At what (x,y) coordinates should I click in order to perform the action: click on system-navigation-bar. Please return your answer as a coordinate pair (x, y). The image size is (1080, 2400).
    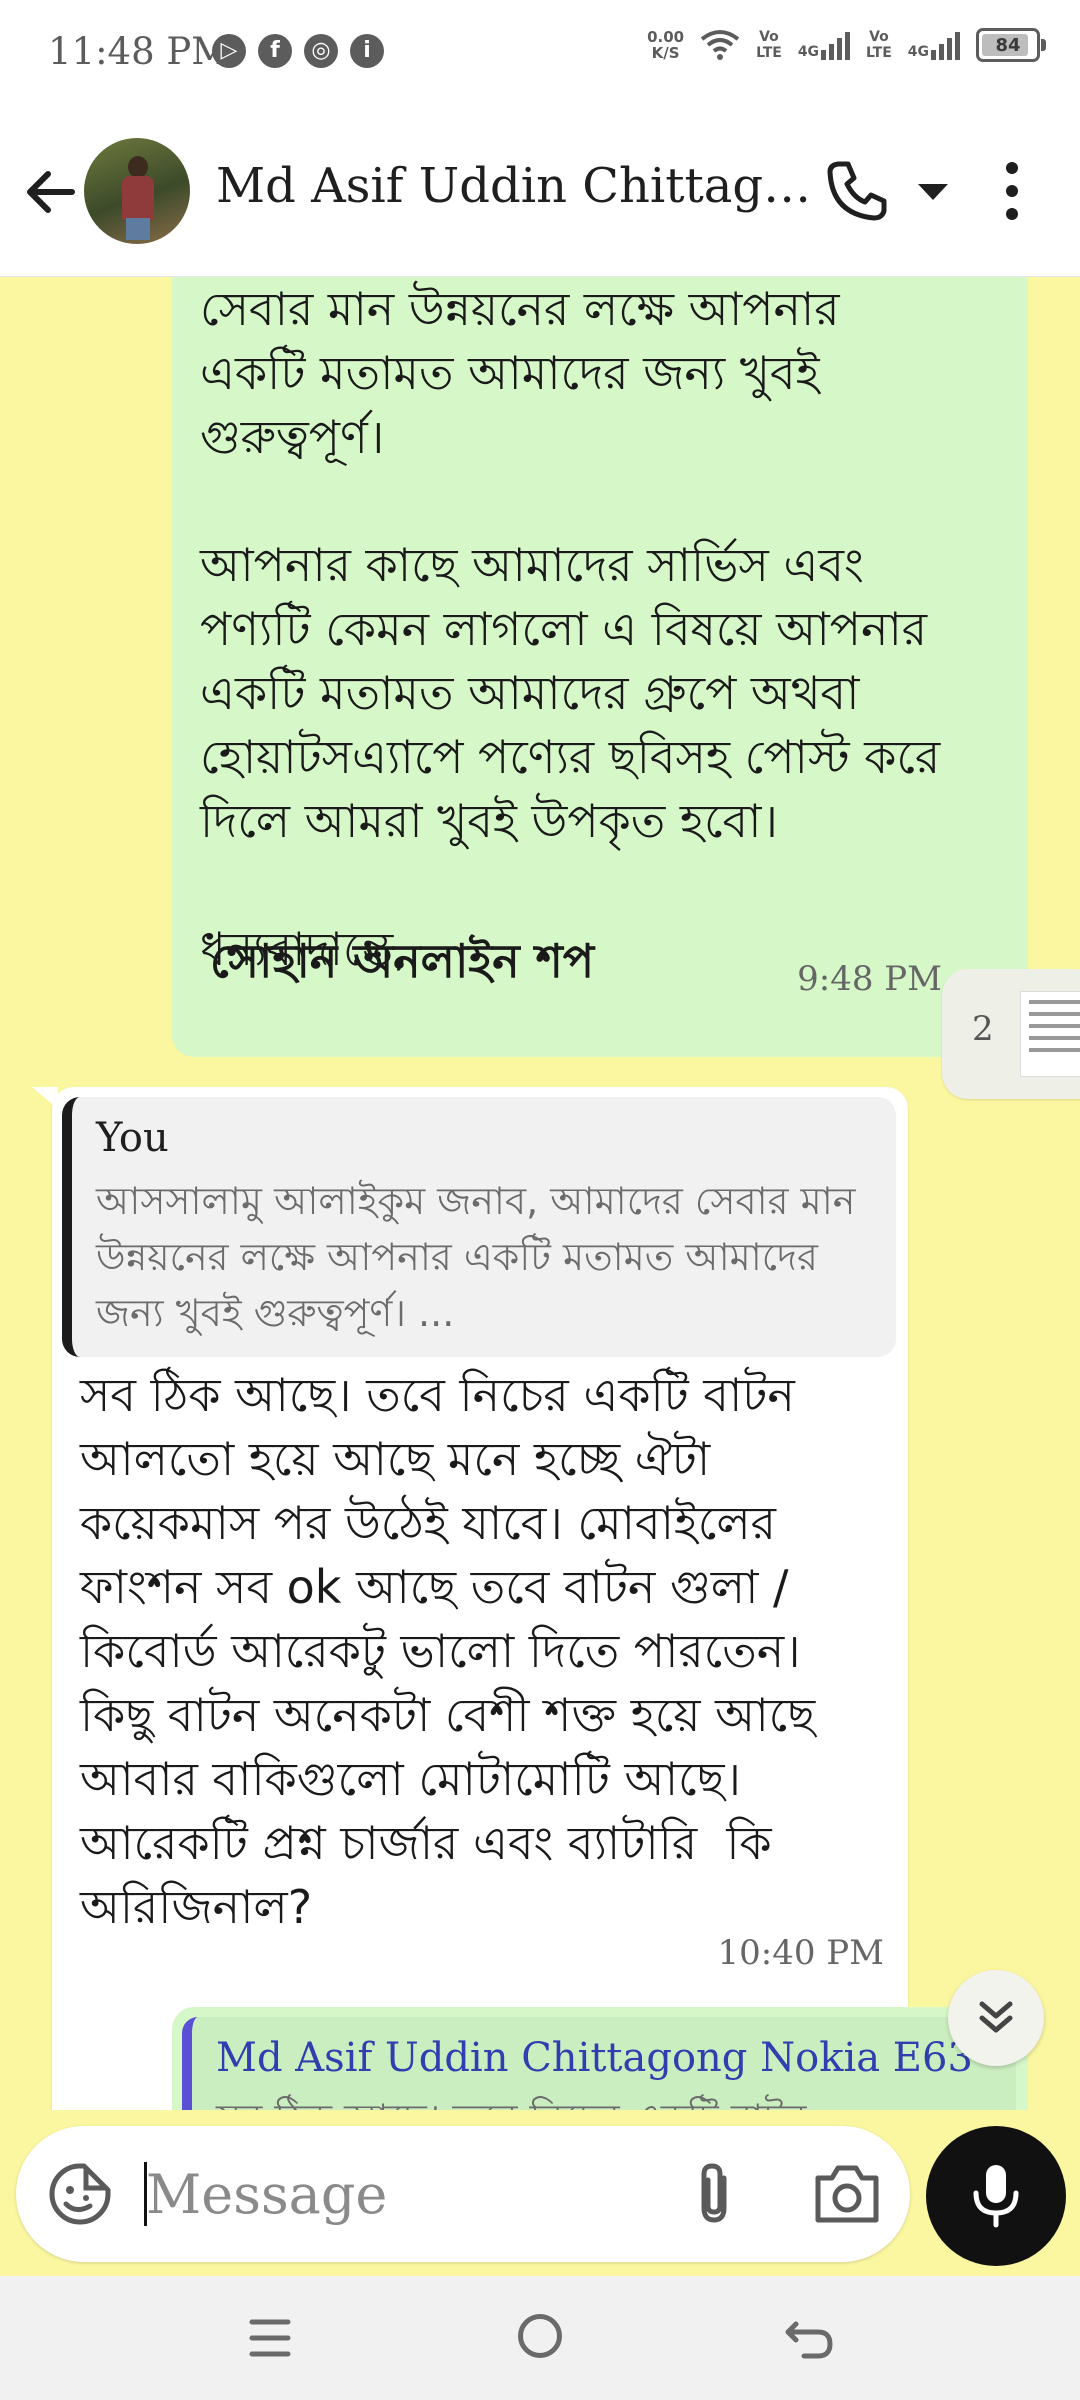
    Looking at the image, I should click on (540, 2338).